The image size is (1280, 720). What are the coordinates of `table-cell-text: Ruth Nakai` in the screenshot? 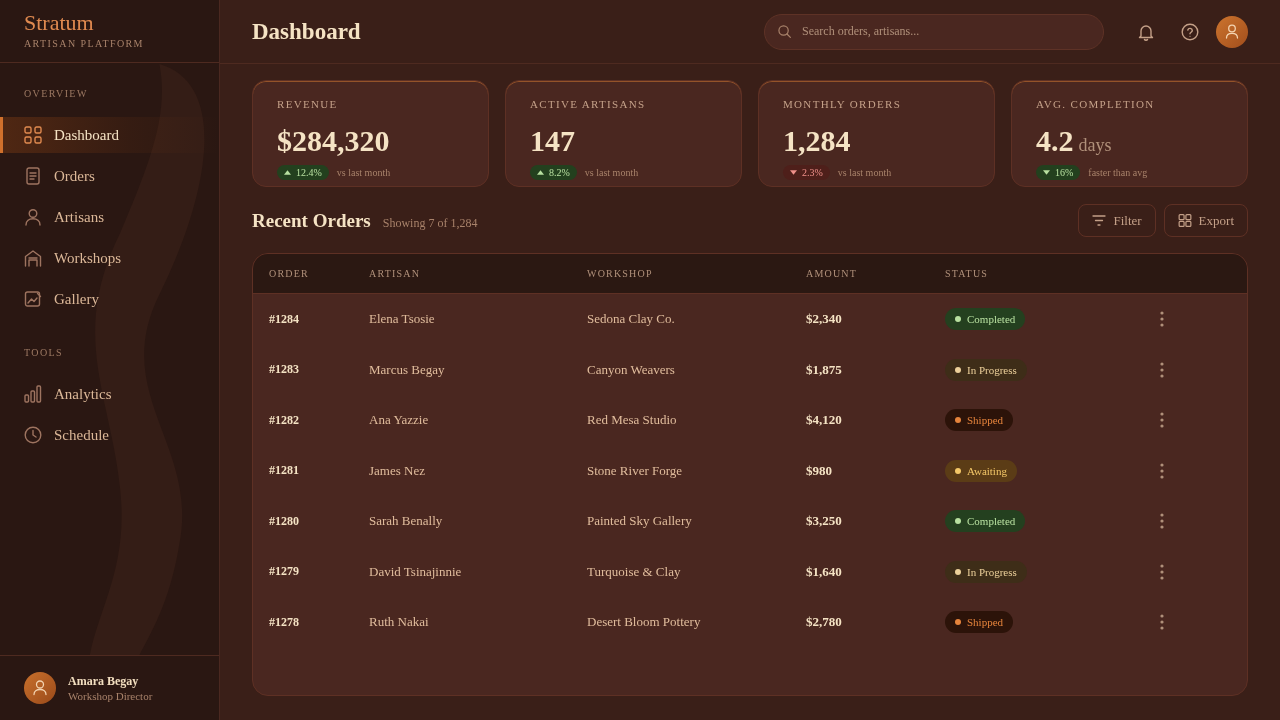 It's located at (399, 622).